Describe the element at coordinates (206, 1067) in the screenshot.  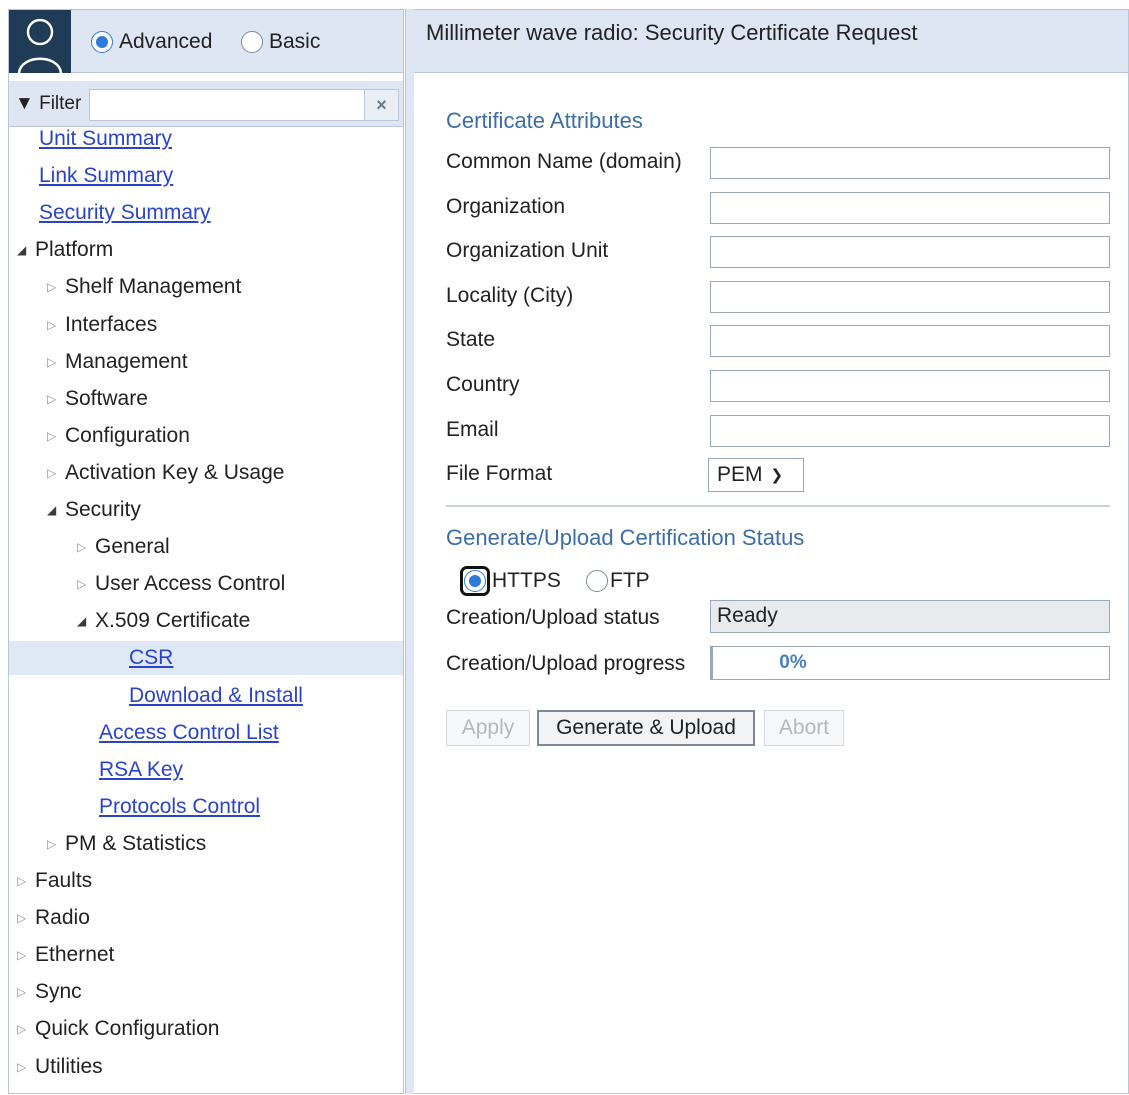
I see `tree-item-utilities: ▷ Utilities` at that location.